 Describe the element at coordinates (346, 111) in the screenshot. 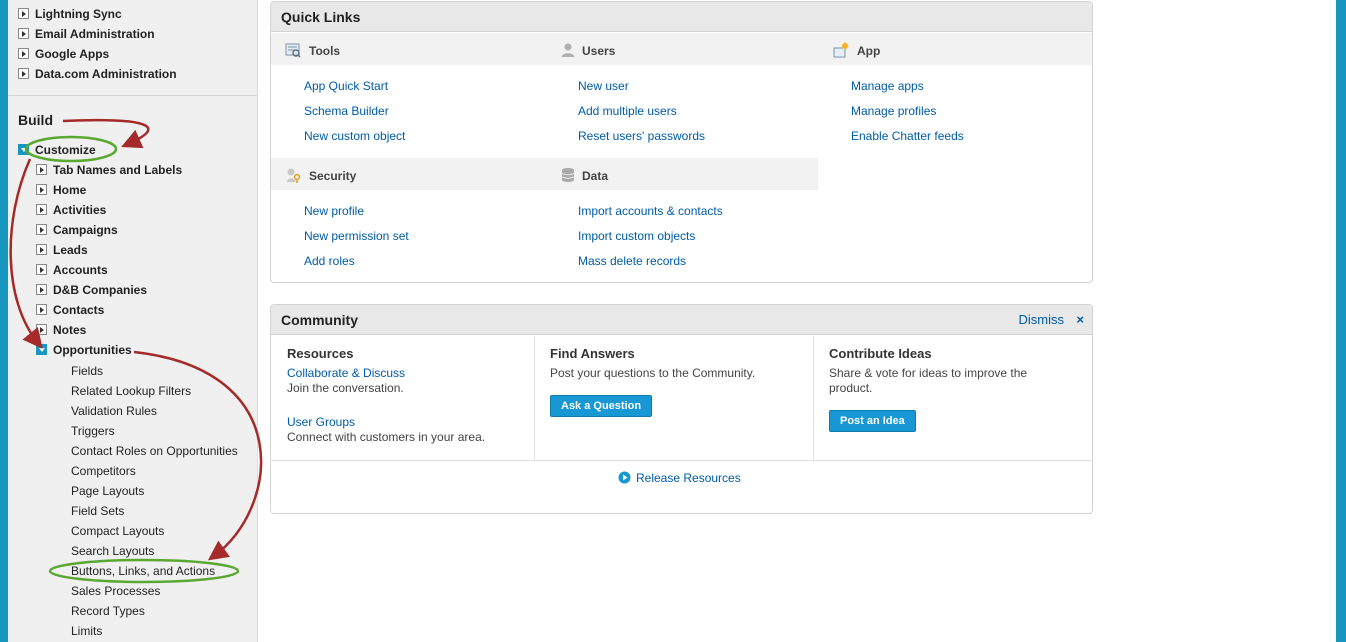

I see `link-schema-builder: Schema Builder` at that location.